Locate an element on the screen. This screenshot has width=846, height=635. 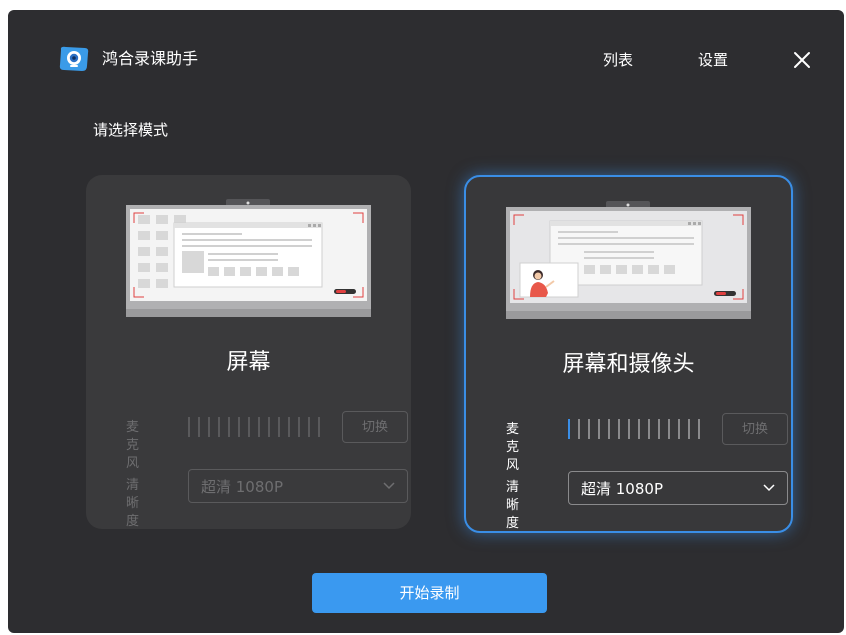
screen-camera-illustration is located at coordinates (628, 260).